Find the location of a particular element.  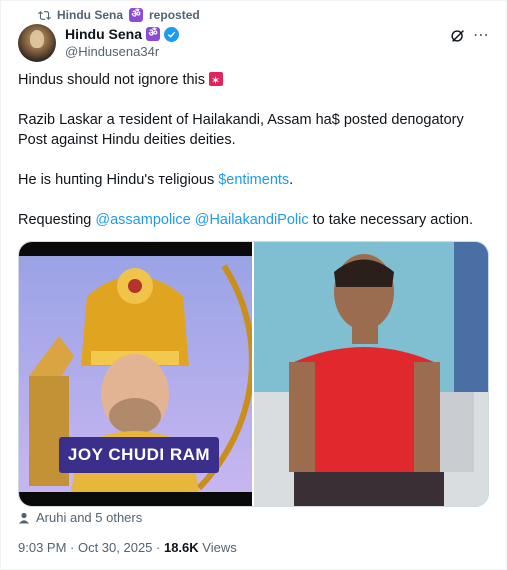

caption-text: JOY CHUDI RAM is located at coordinates (139, 454).